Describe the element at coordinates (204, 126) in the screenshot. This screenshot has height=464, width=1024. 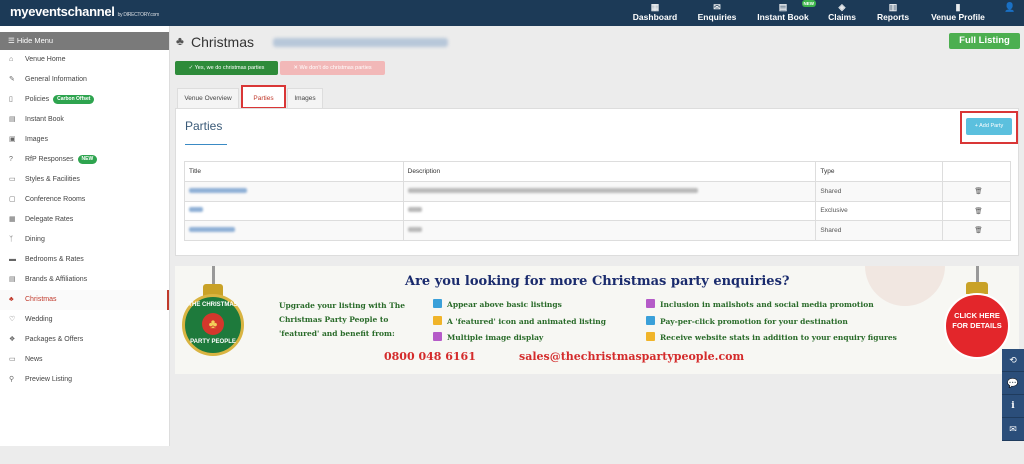
I see `parties-heading: Parties` at that location.